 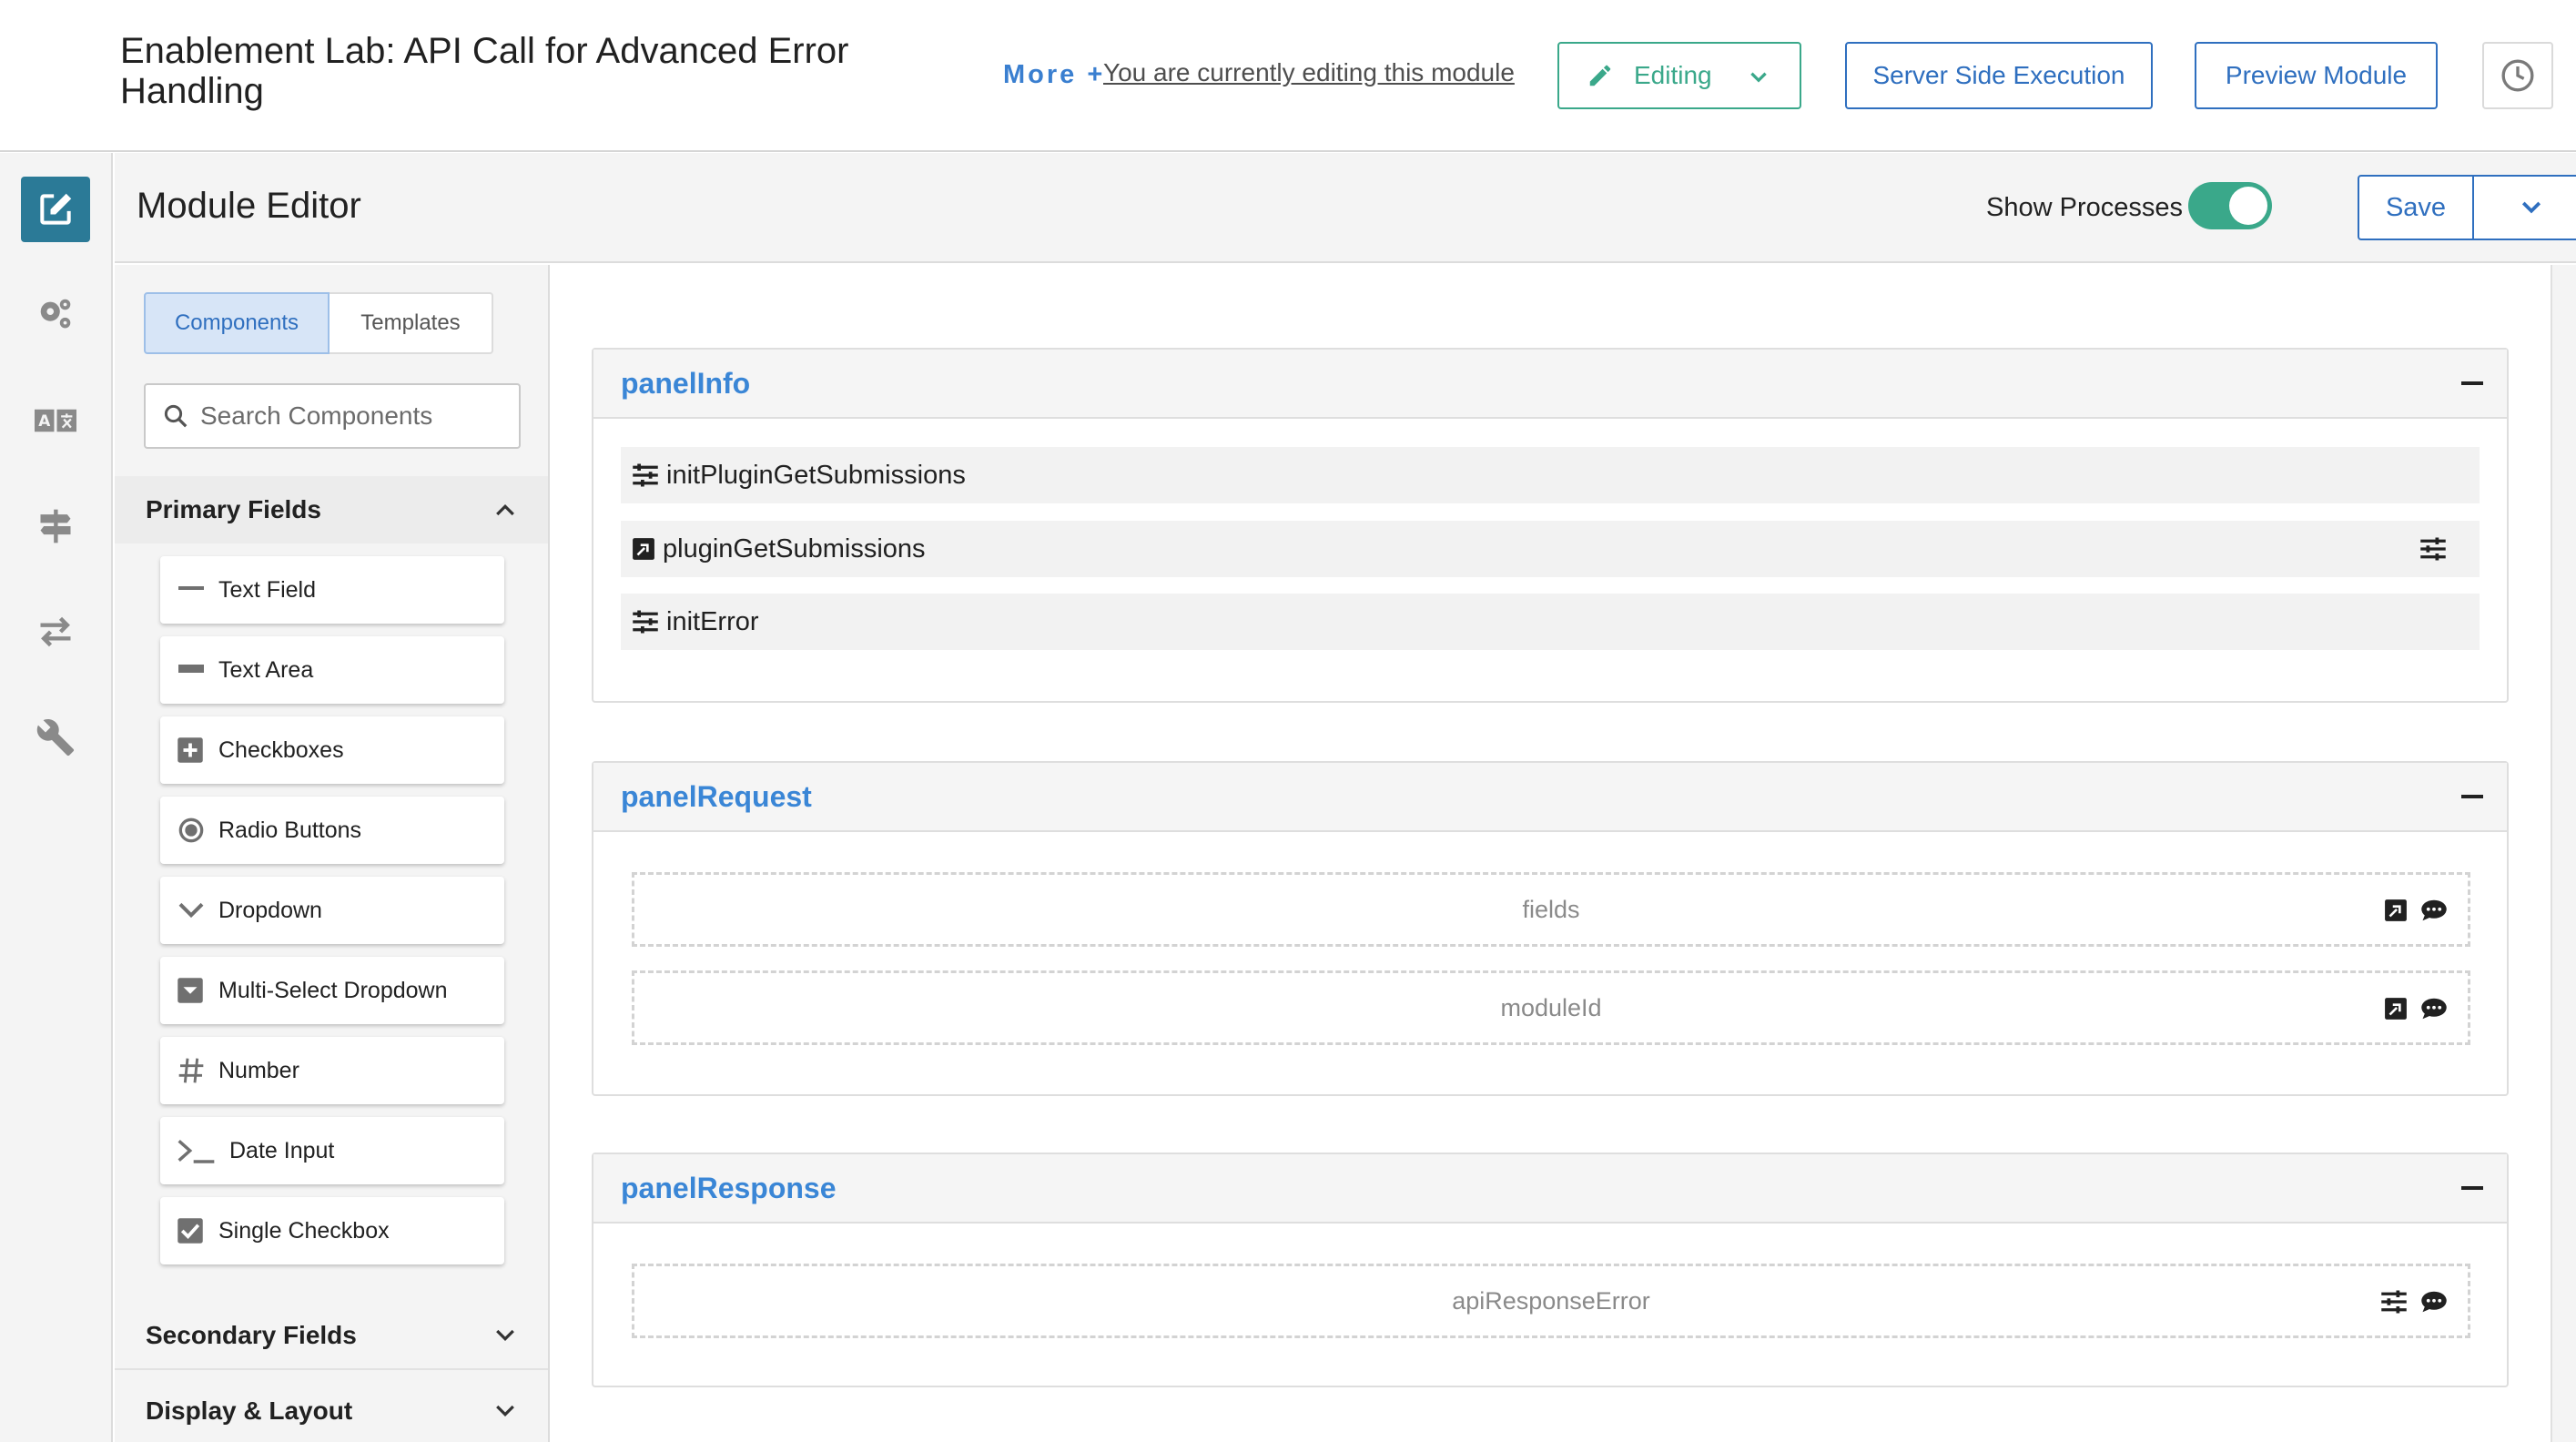 I want to click on text-field-icon, so click(x=193, y=590).